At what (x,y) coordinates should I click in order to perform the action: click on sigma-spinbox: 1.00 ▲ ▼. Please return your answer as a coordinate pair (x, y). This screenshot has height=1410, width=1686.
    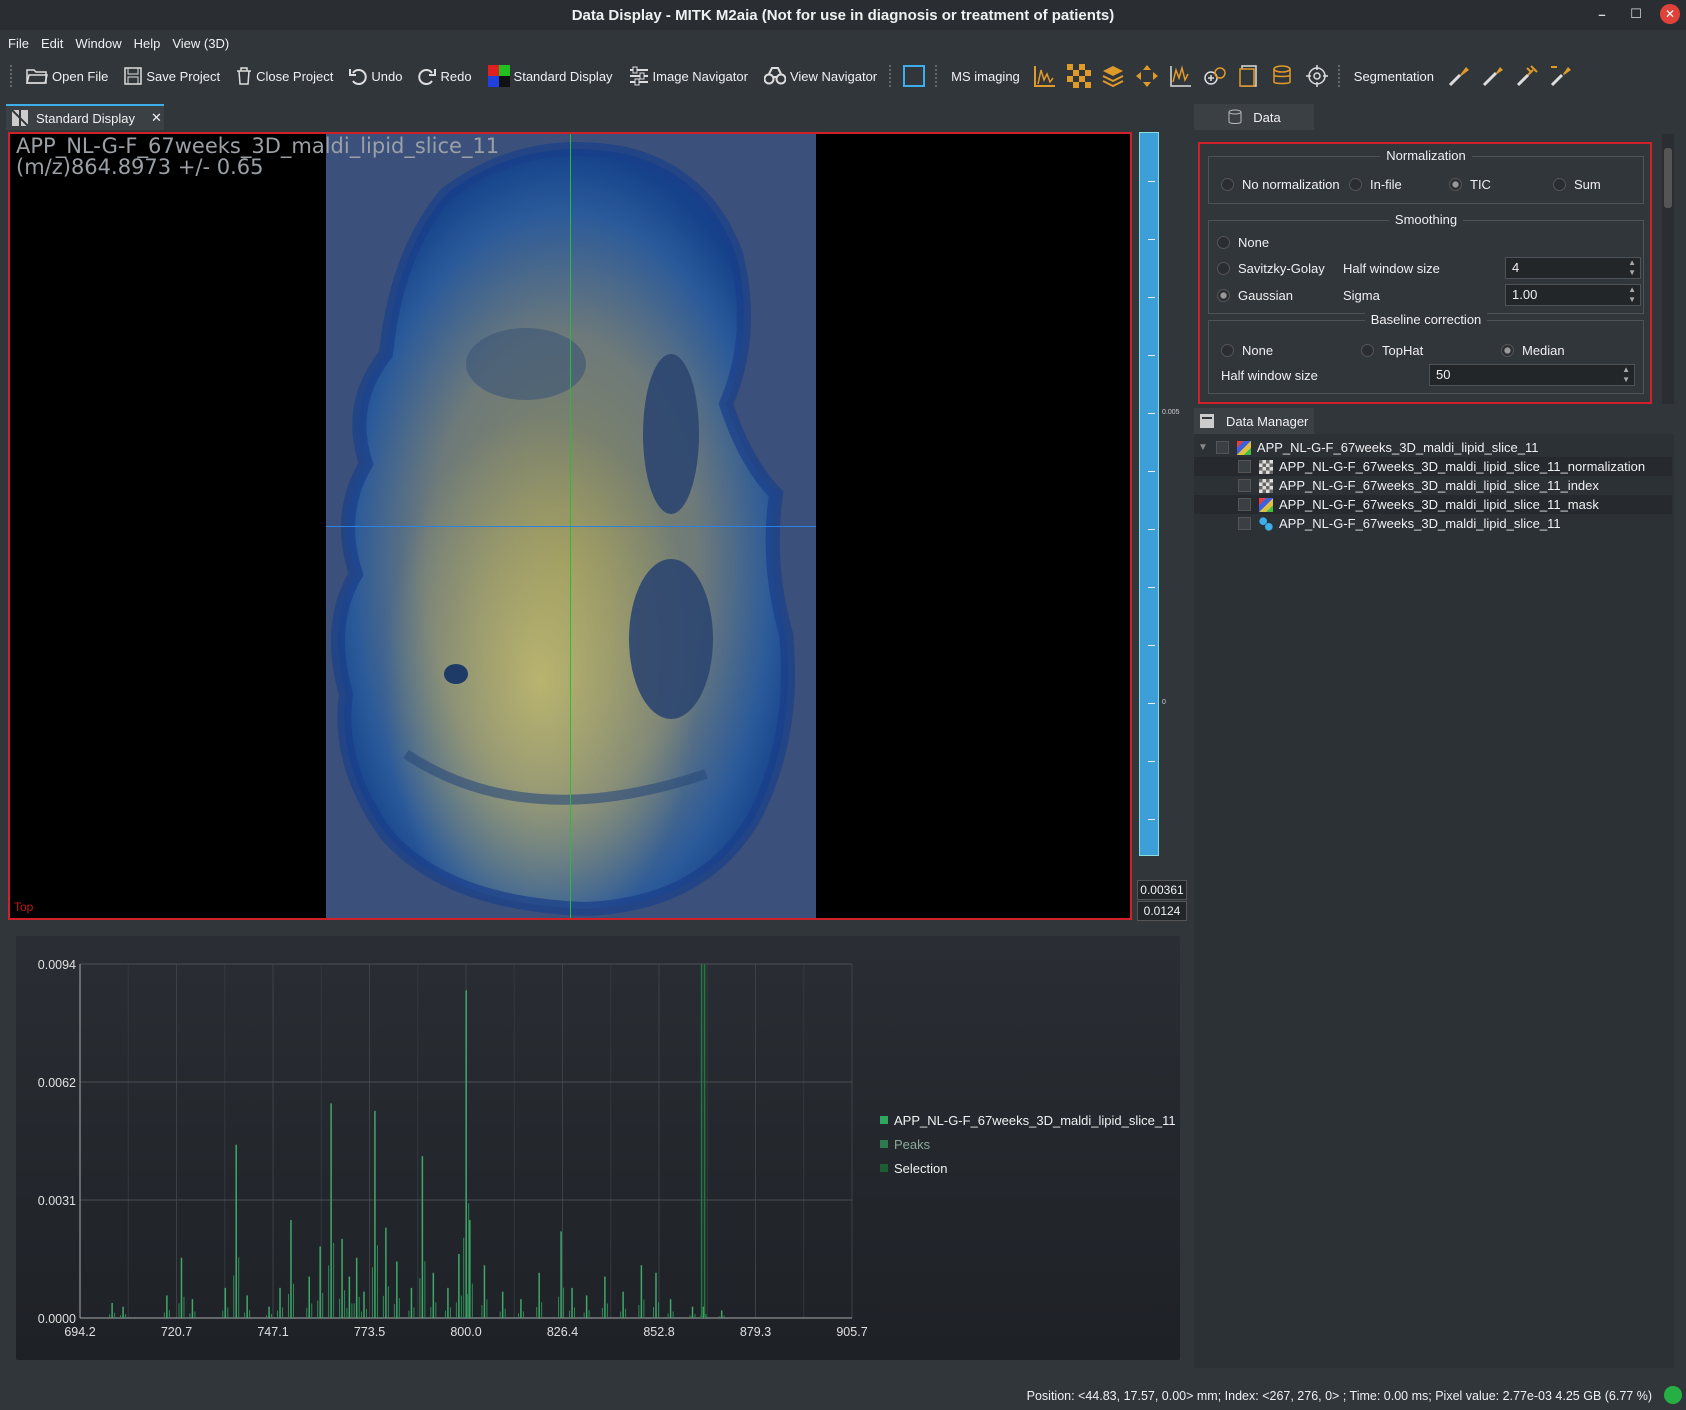
    Looking at the image, I should click on (1573, 295).